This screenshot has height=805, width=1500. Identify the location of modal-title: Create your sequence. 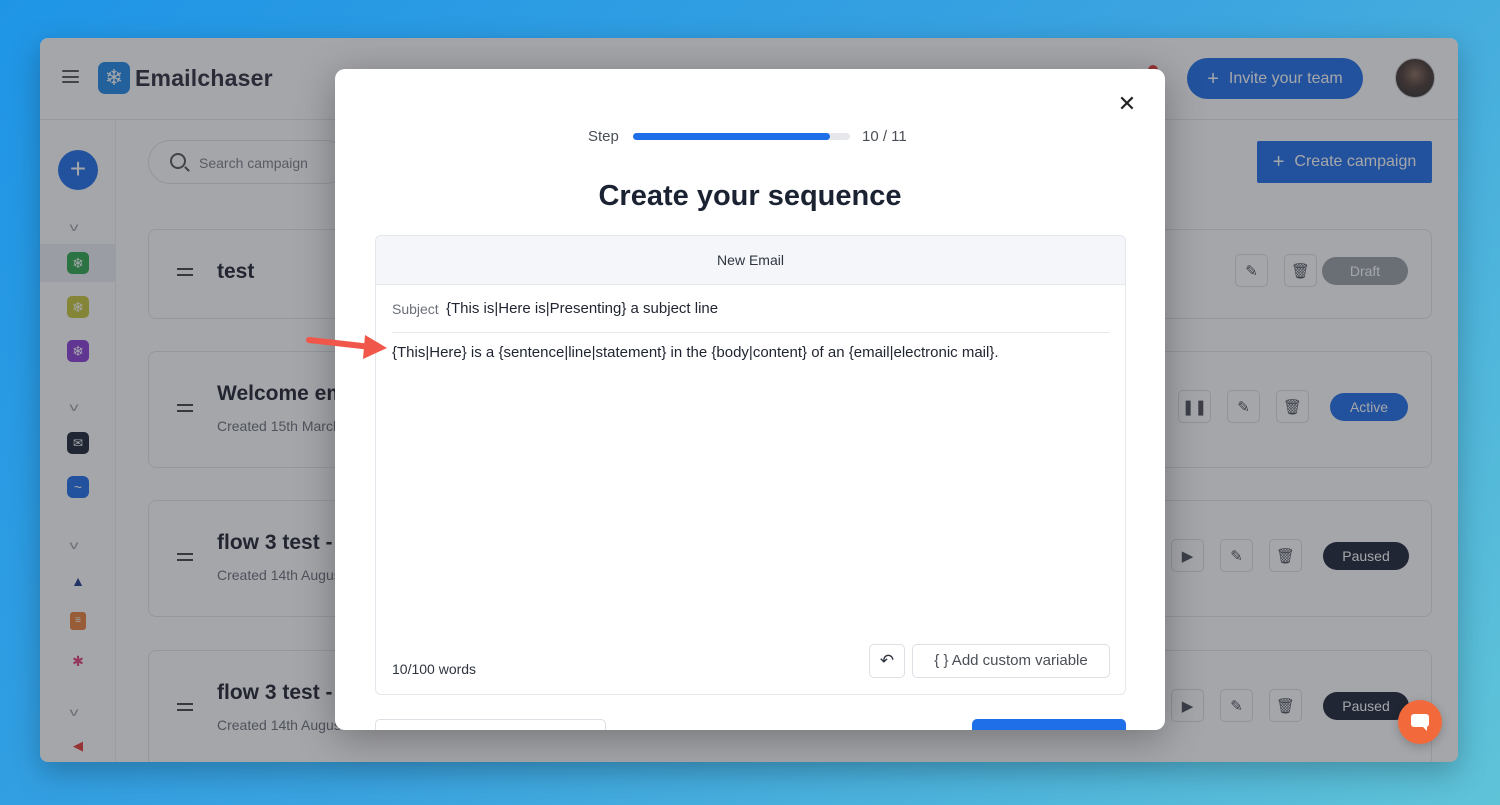
(750, 196).